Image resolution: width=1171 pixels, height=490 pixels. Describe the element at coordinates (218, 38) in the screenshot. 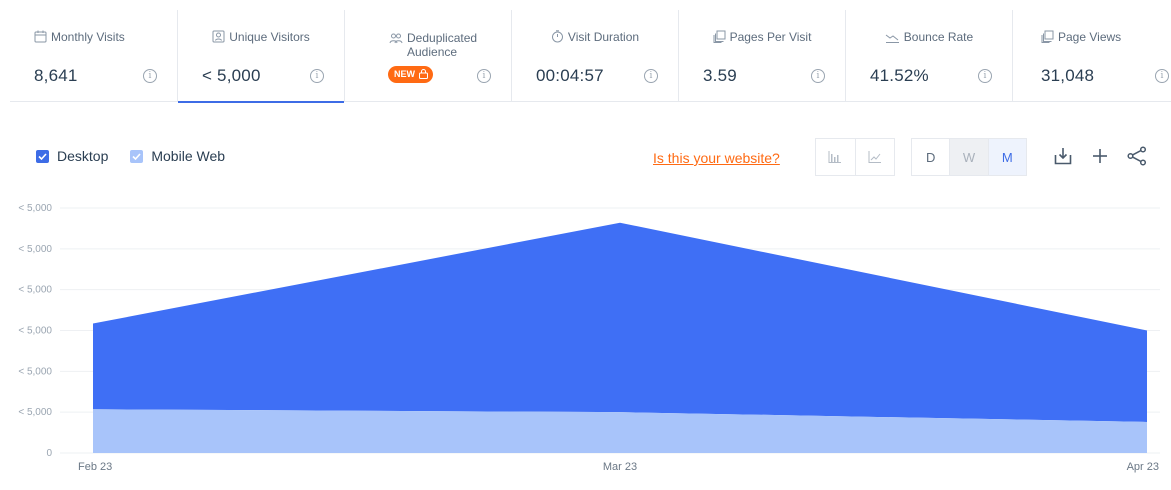

I see `user-card-icon` at that location.